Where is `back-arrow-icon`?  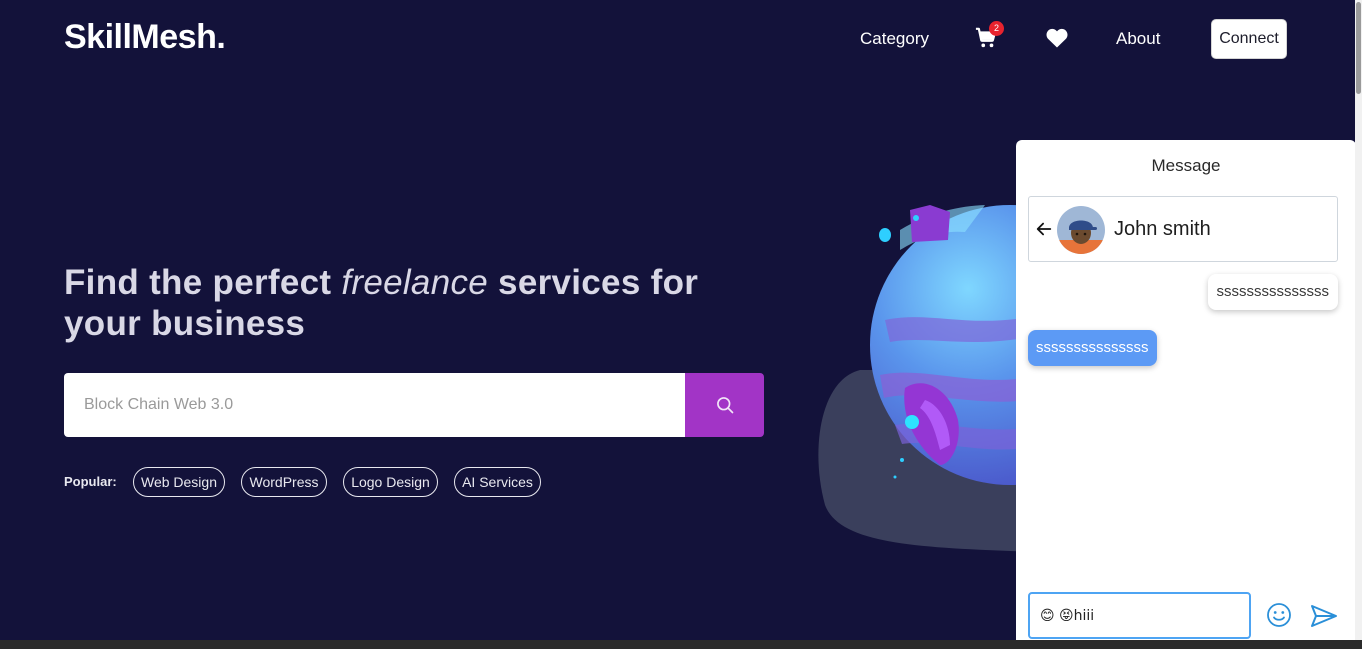
back-arrow-icon is located at coordinates (1044, 229).